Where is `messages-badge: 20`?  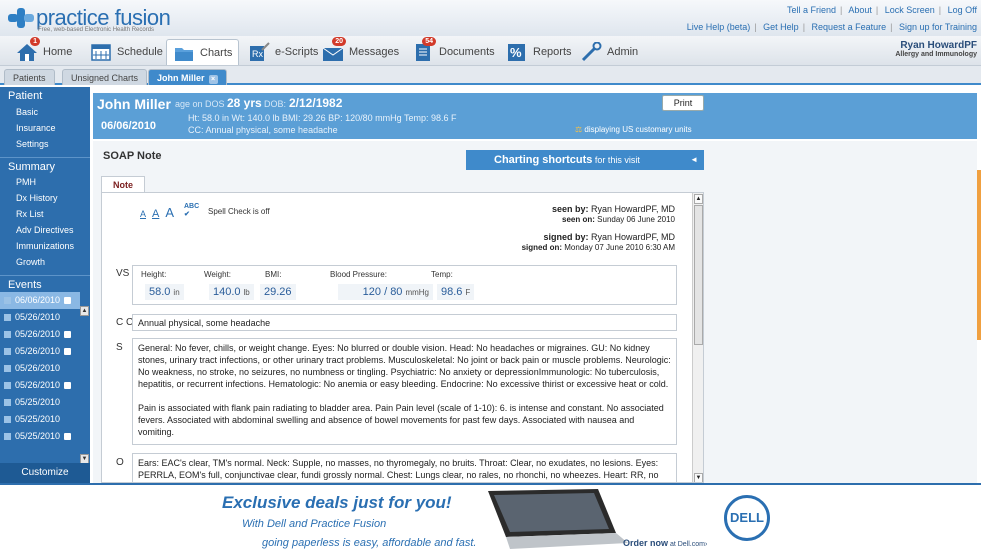 messages-badge: 20 is located at coordinates (339, 41).